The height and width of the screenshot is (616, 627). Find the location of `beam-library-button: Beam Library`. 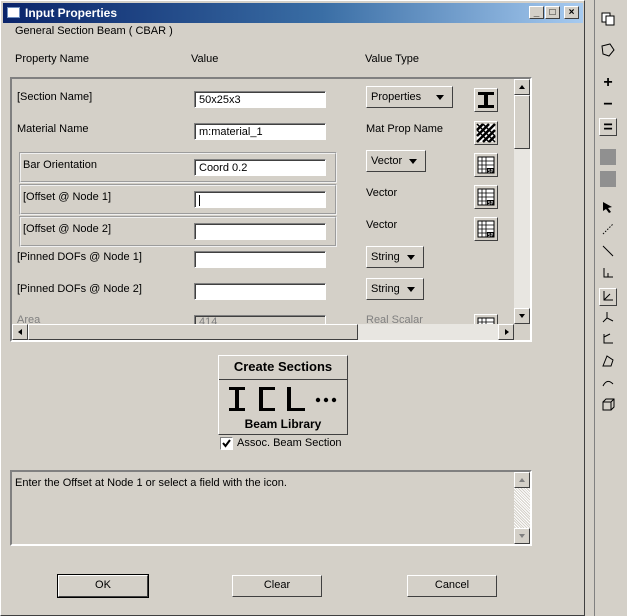

beam-library-button: Beam Library is located at coordinates (283, 407).